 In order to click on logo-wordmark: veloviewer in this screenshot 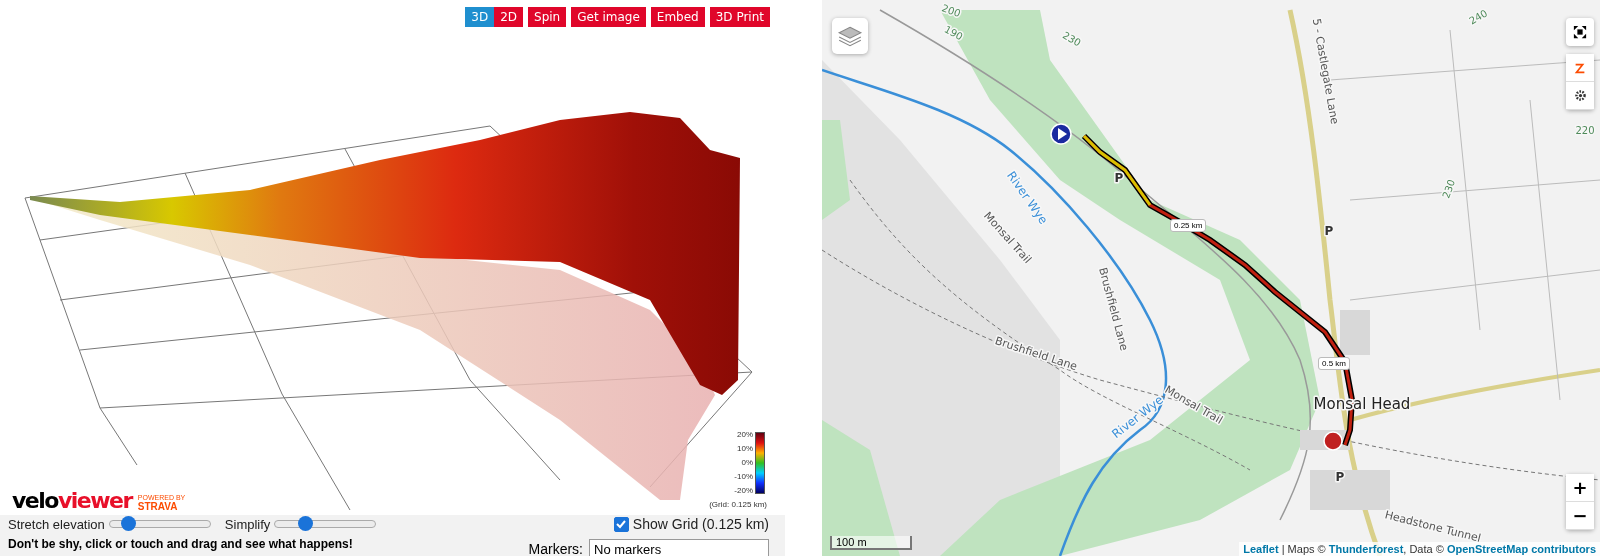, I will do `click(72, 501)`.